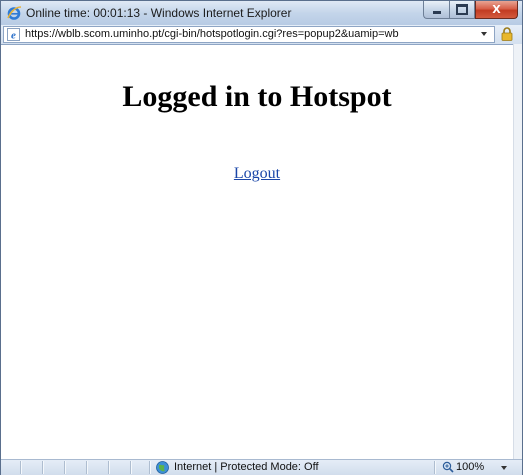 The image size is (523, 475). I want to click on zoom-icon, so click(448, 467).